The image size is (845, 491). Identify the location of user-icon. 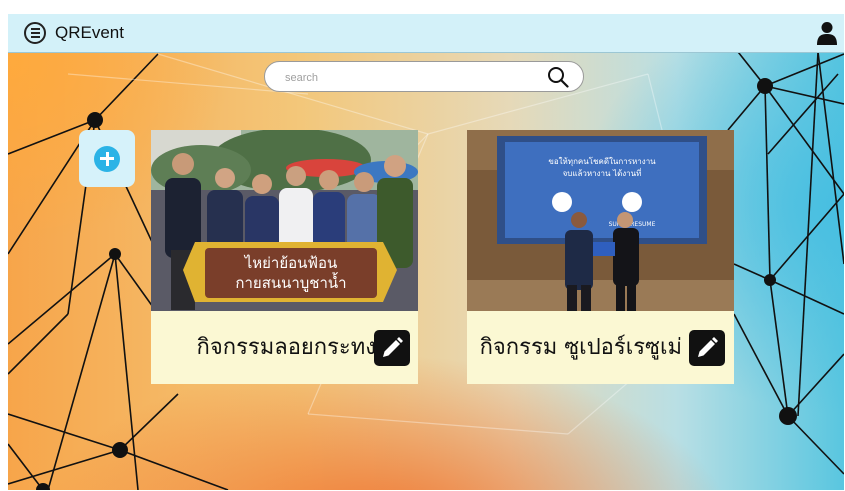
(827, 33).